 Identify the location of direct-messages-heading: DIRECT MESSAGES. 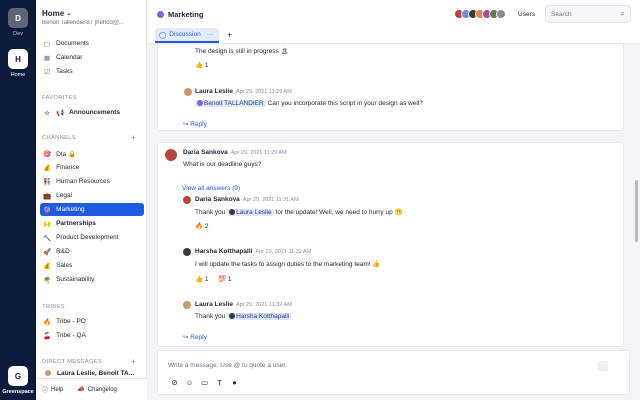
(72, 362).